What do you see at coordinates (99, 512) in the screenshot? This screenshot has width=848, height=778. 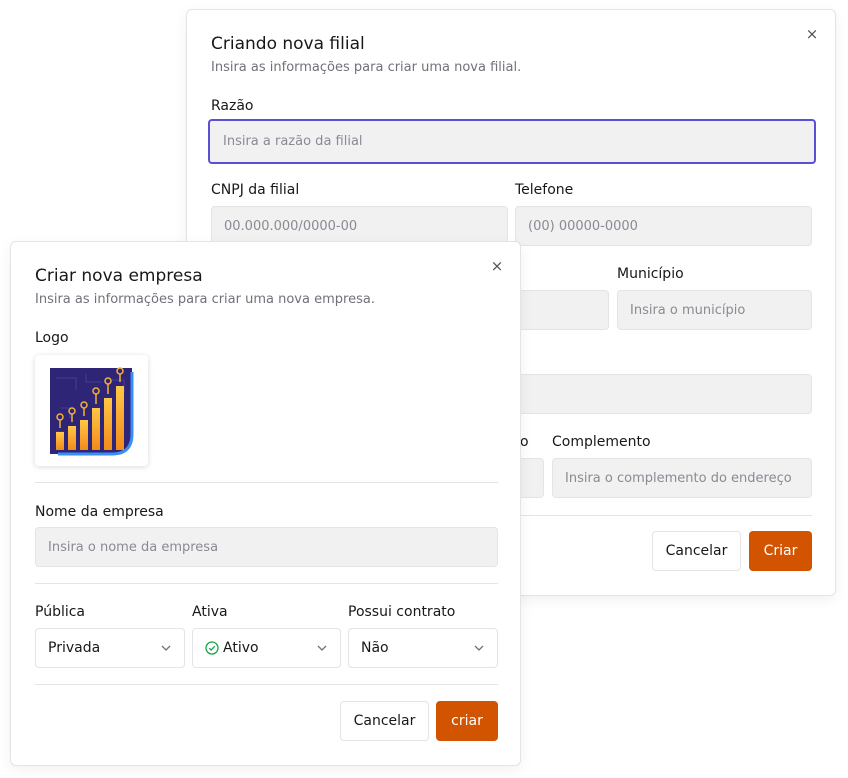 I see `company-name-label: Nome da empresa` at bounding box center [99, 512].